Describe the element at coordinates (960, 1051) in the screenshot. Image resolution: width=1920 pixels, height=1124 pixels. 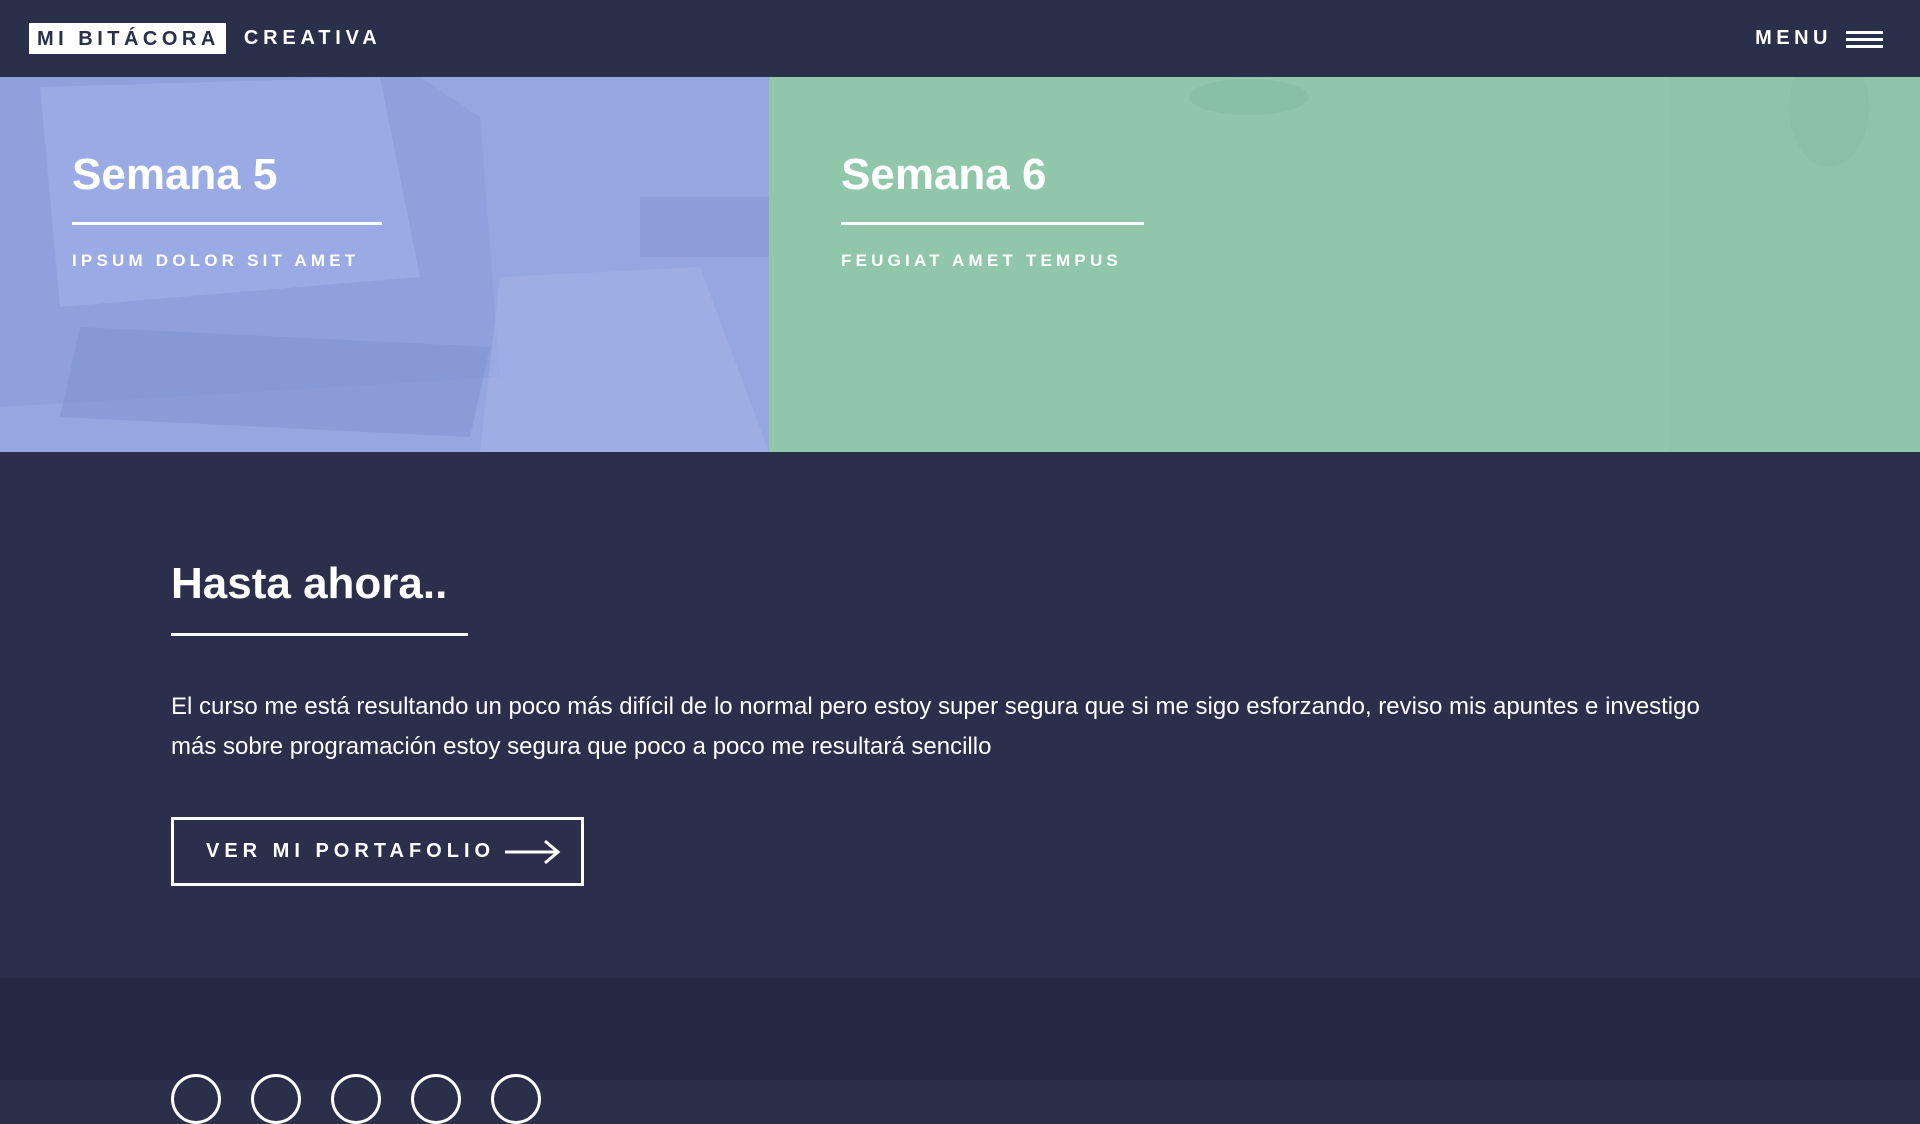
I see `site-footer` at that location.